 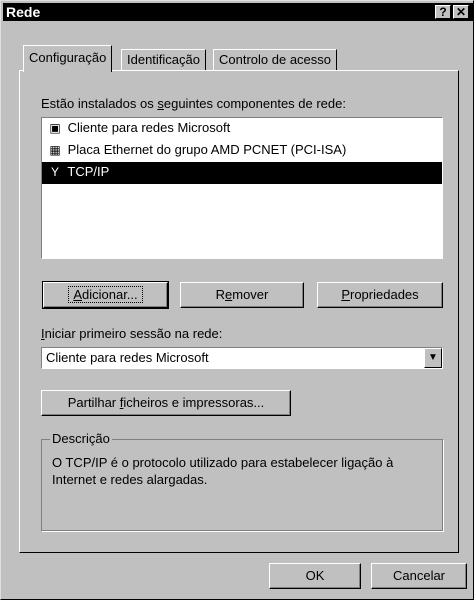 I want to click on primary-logon-select: Cliente para redes Microsoft ▼, so click(x=242, y=358).